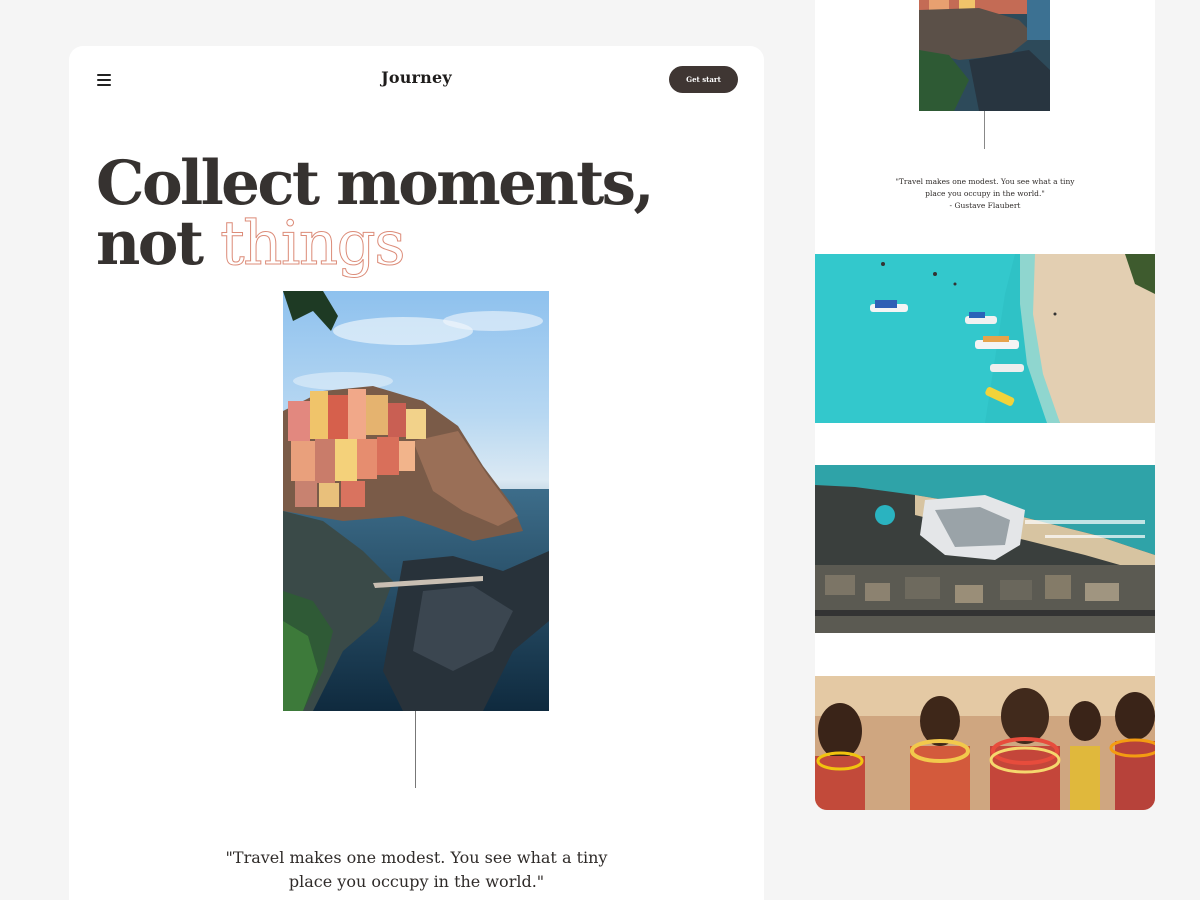 The image size is (1200, 900). What do you see at coordinates (375, 183) in the screenshot?
I see `hero-title-line-1: Collect moments,` at bounding box center [375, 183].